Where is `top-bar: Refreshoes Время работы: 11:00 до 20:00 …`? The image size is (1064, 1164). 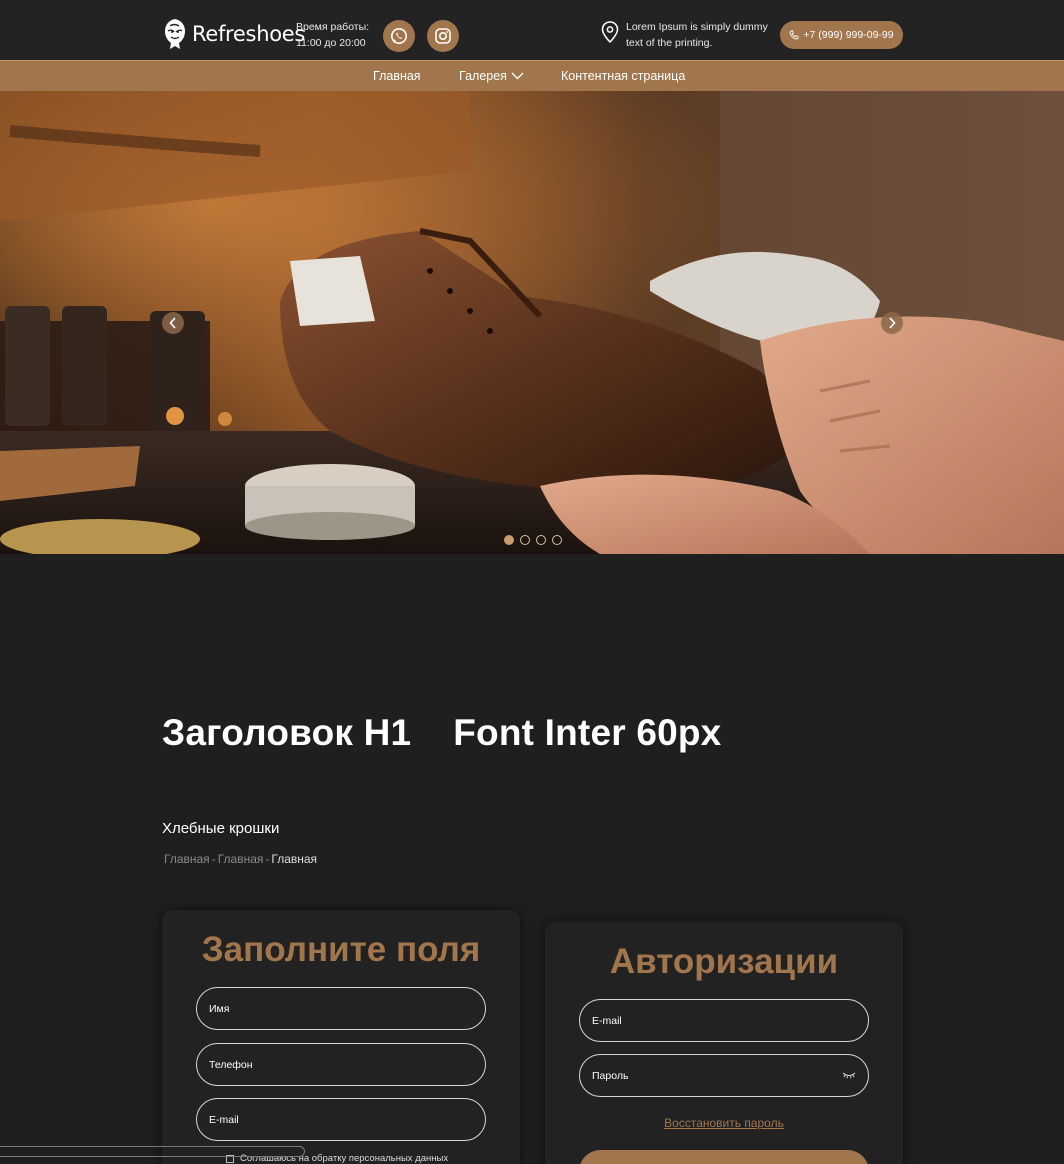
top-bar: Refreshoes Время работы: 11:00 до 20:00 … is located at coordinates (532, 30).